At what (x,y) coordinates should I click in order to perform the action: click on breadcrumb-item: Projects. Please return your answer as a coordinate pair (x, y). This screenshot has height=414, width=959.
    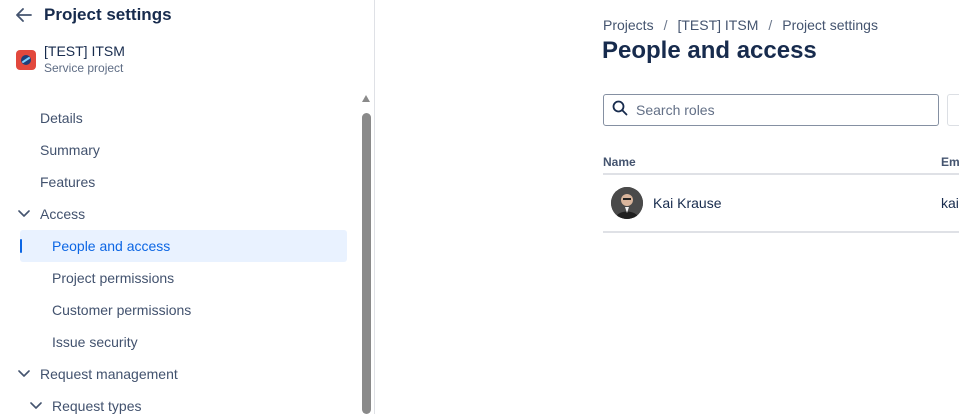
    Looking at the image, I should click on (628, 25).